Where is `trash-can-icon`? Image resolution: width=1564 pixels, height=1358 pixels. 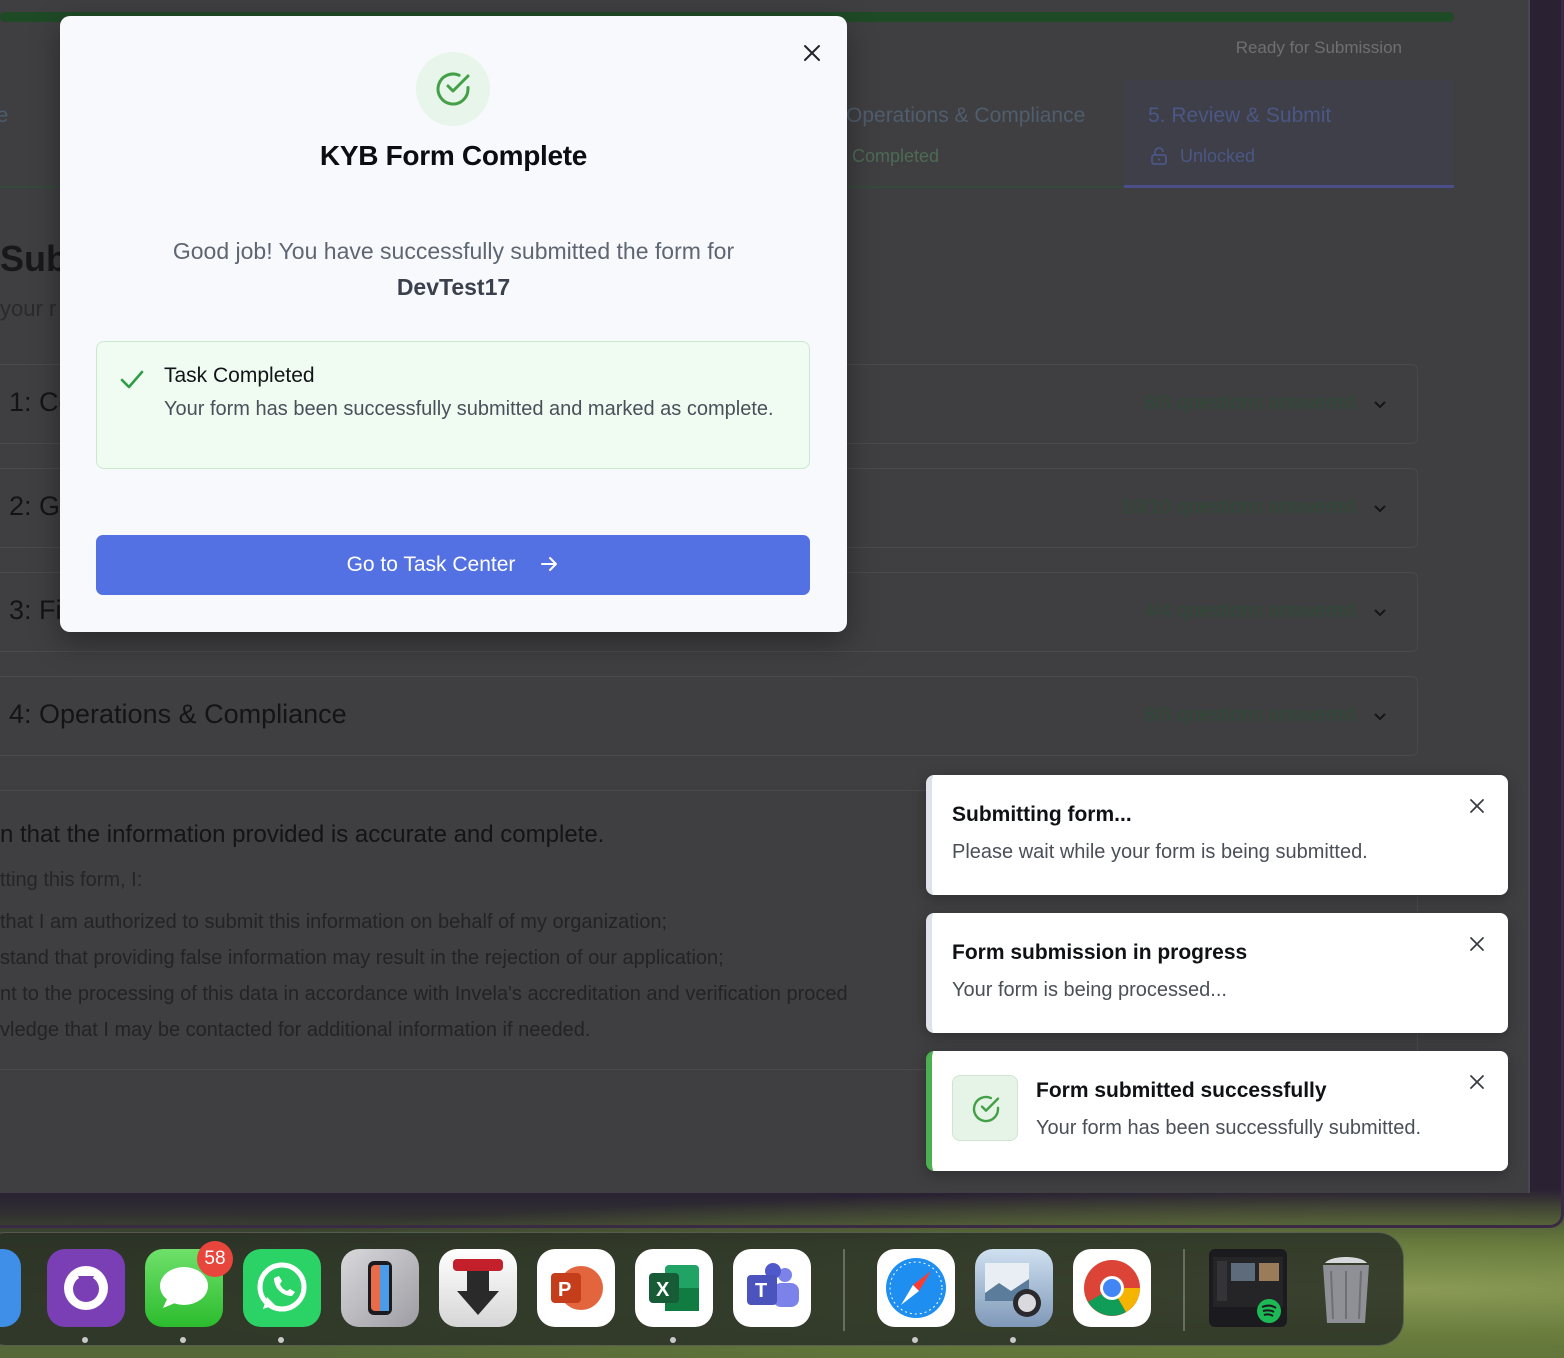 trash-can-icon is located at coordinates (1346, 1290).